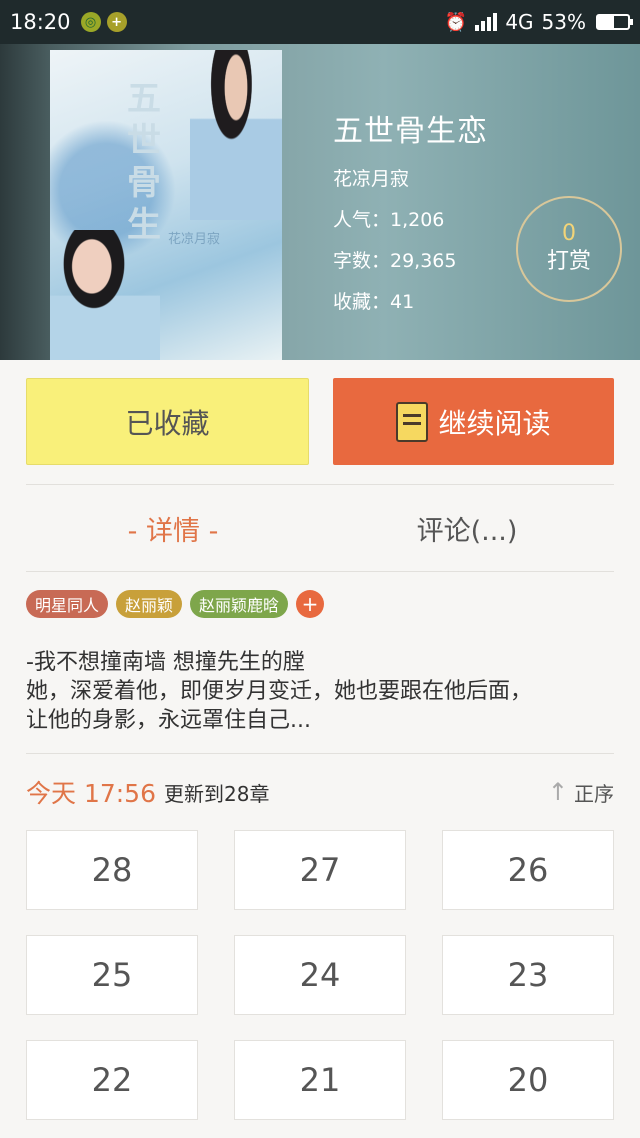  What do you see at coordinates (310, 604) in the screenshot?
I see `add-tag-button: +` at bounding box center [310, 604].